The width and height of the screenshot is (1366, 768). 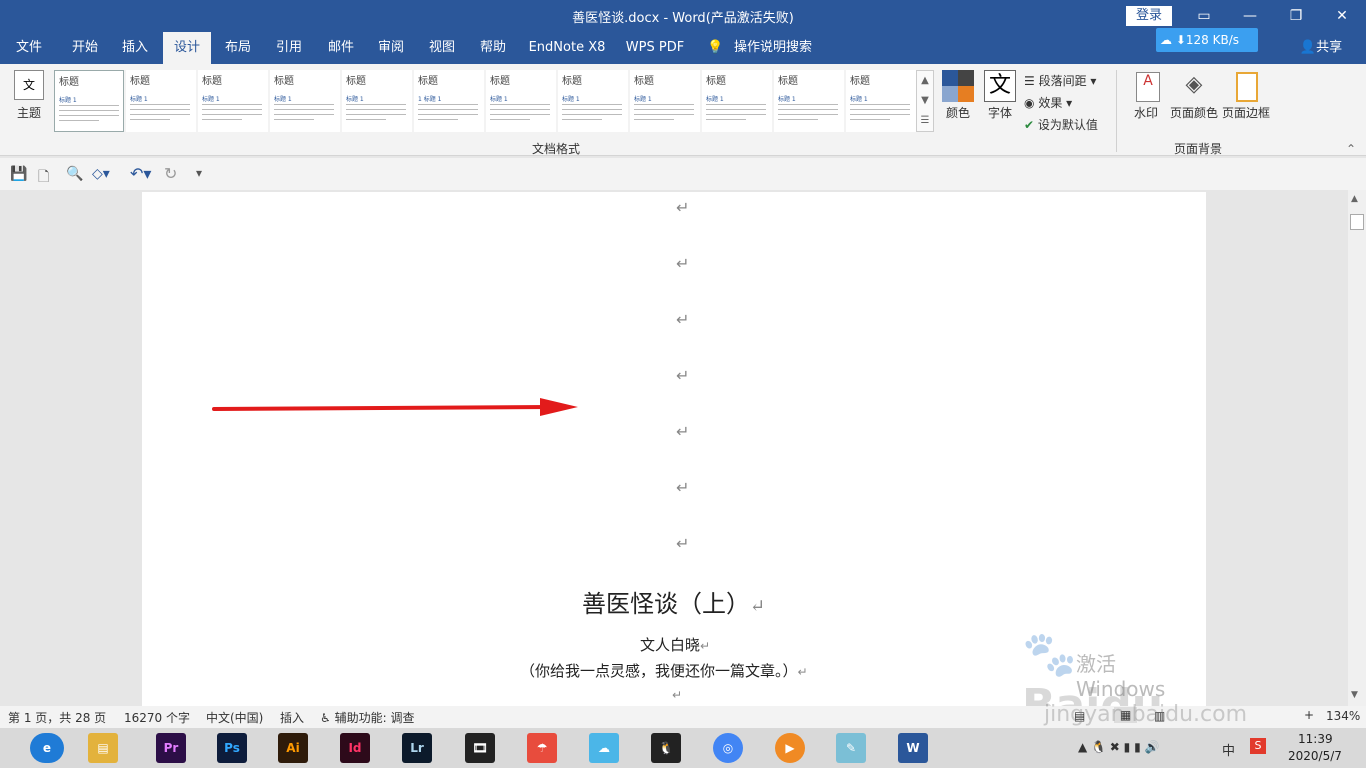 What do you see at coordinates (958, 86) in the screenshot?
I see `colors-icon` at bounding box center [958, 86].